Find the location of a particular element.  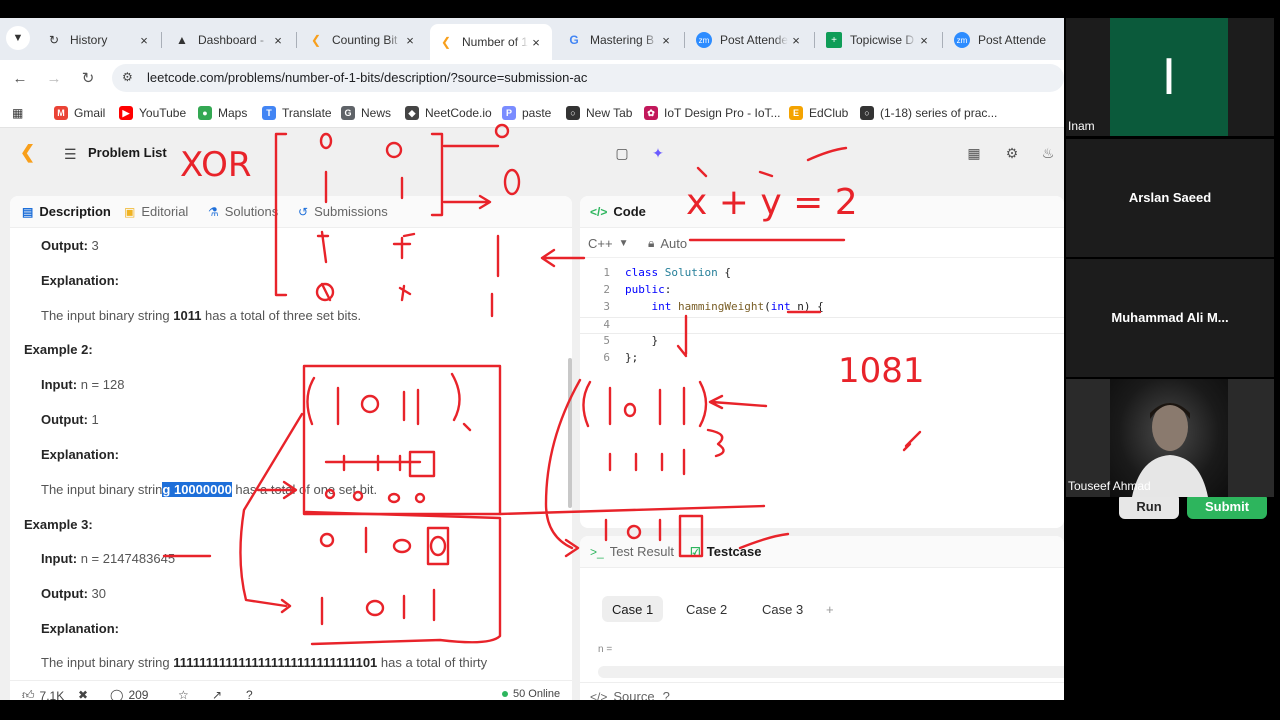

ai-sparkle-icon: ✦ is located at coordinates (658, 153).